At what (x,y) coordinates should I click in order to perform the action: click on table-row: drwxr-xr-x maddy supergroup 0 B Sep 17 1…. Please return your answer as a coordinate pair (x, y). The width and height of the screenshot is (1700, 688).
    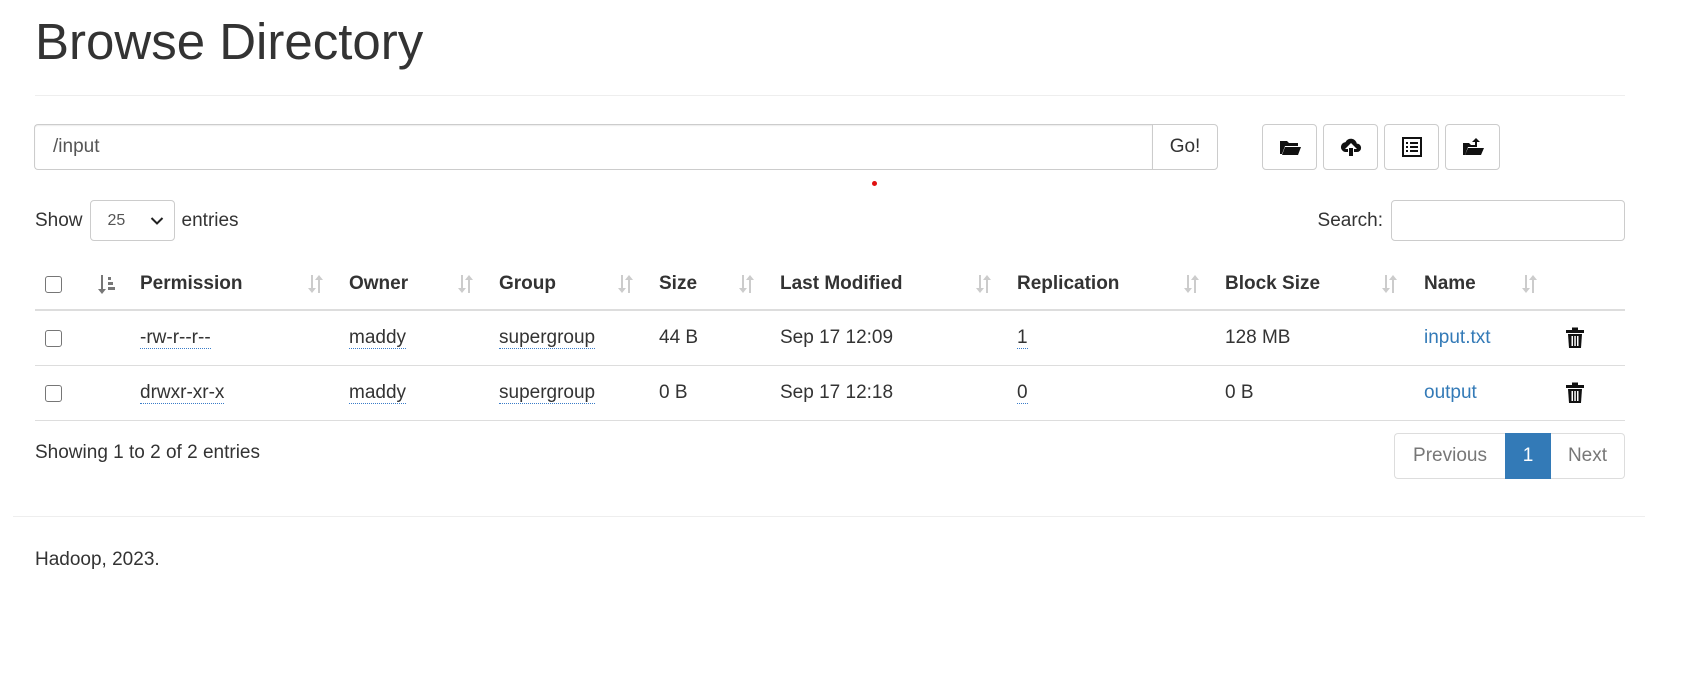
    Looking at the image, I should click on (830, 393).